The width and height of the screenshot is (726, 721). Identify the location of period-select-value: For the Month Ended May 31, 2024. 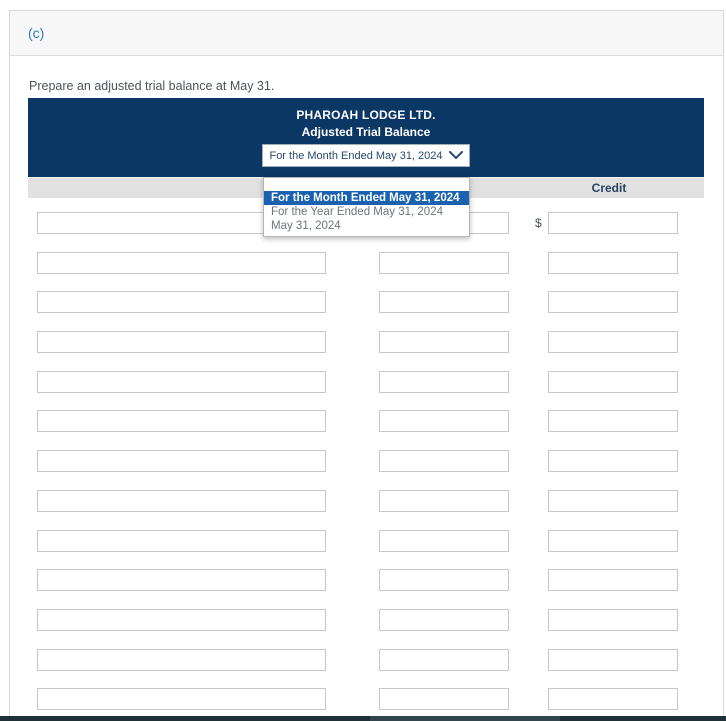
(356, 155).